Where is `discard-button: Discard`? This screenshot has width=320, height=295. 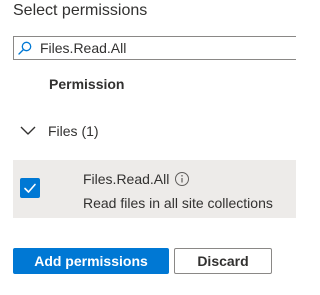
discard-button: Discard is located at coordinates (223, 261).